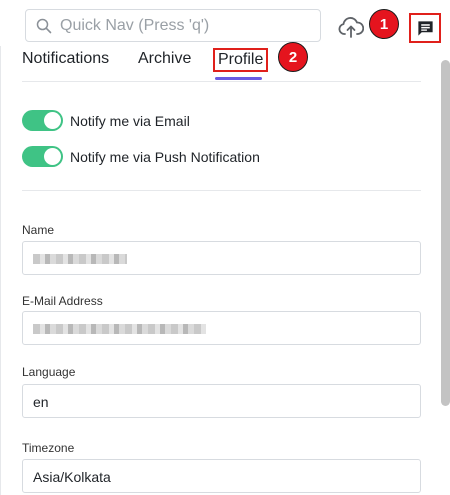 The image size is (450, 495). I want to click on email-notification-row: Notify me via Email, so click(106, 120).